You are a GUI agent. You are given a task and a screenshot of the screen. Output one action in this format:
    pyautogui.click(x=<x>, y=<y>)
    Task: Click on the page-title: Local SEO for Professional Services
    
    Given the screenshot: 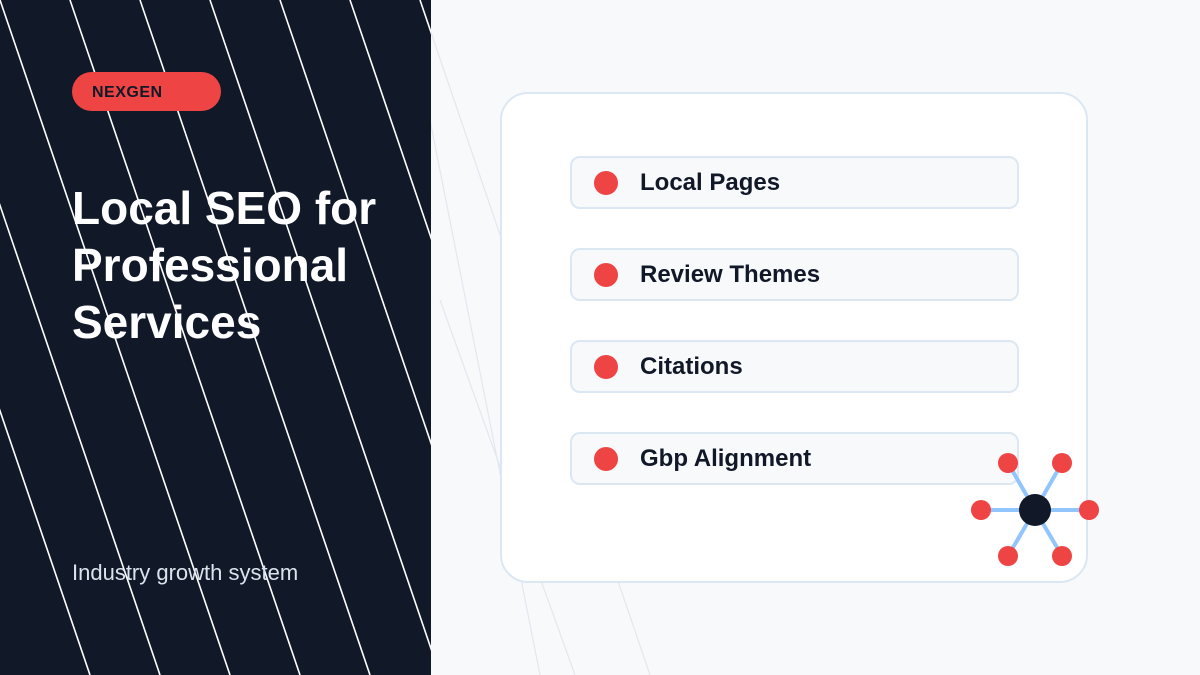 What is the action you would take?
    pyautogui.click(x=224, y=265)
    